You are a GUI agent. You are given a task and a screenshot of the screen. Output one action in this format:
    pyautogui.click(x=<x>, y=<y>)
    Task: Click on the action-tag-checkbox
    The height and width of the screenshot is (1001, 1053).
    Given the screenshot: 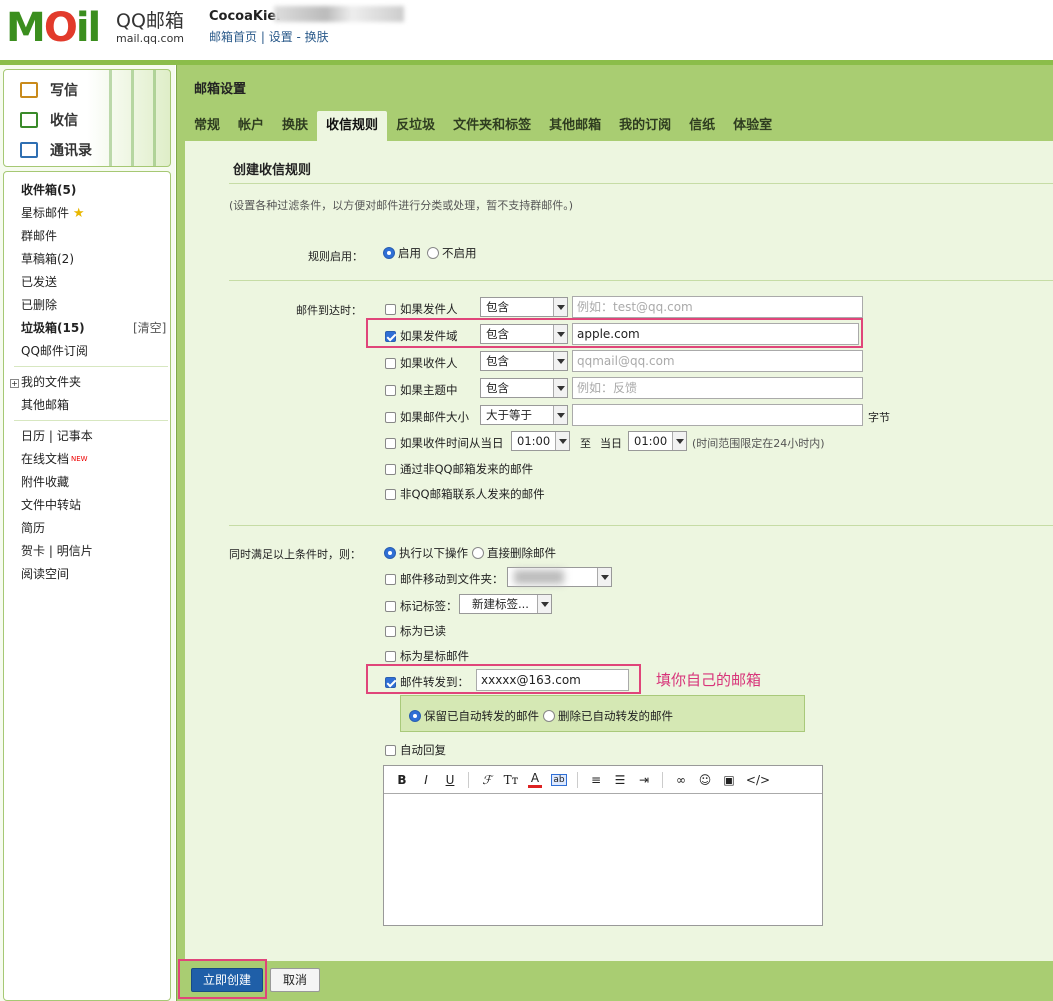 What is the action you would take?
    pyautogui.click(x=390, y=606)
    